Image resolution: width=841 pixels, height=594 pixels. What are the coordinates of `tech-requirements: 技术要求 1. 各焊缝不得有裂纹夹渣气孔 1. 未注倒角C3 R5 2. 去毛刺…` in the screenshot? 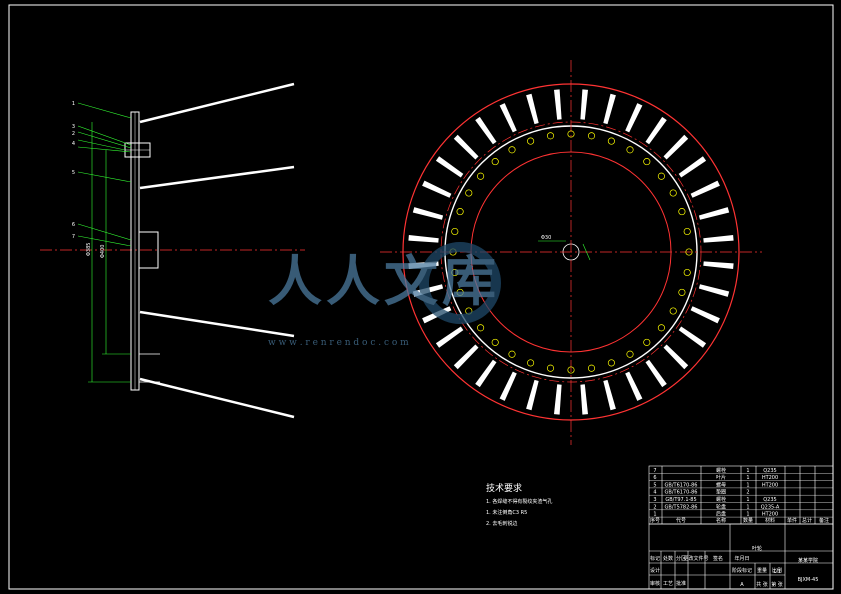 It's located at (519, 504).